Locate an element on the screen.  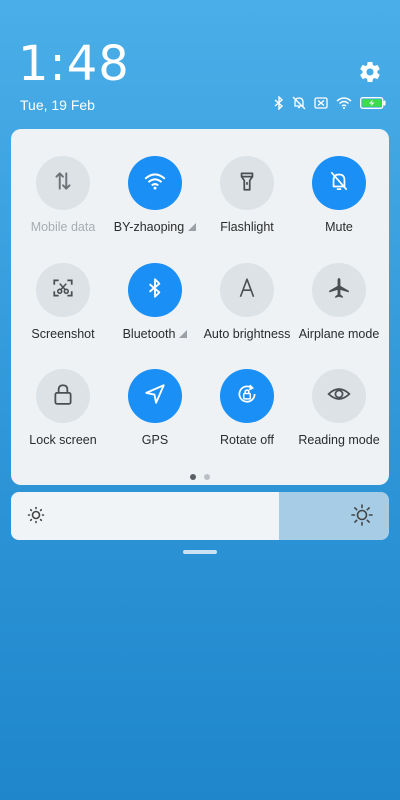
status-icons is located at coordinates (330, 103).